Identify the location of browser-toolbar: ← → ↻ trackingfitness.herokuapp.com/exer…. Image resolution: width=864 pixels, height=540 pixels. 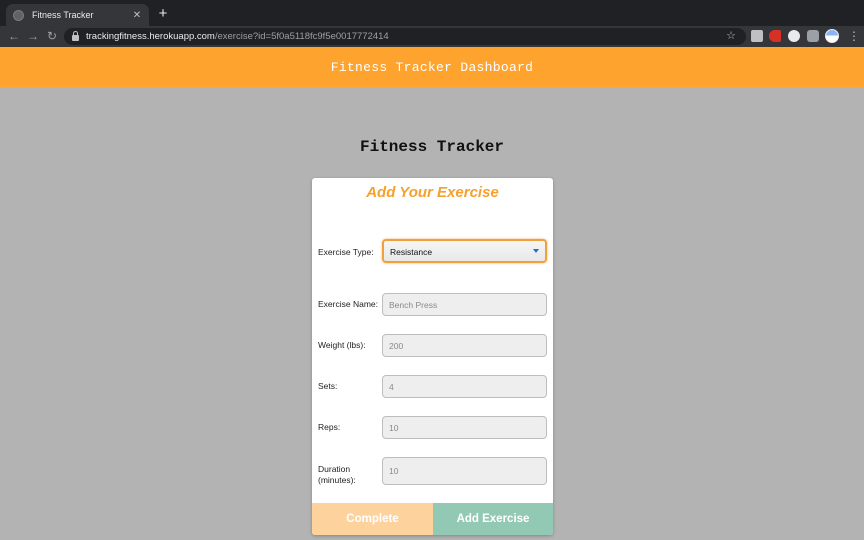
(432, 36).